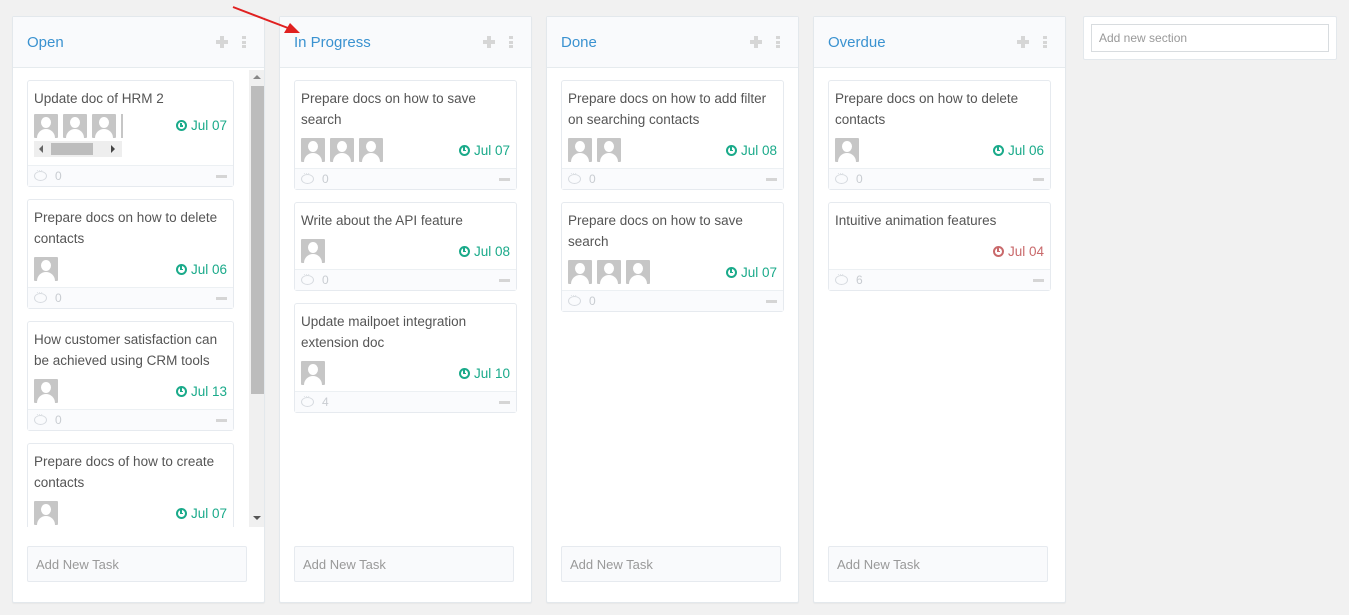 This screenshot has height=615, width=1349. What do you see at coordinates (201, 391) in the screenshot?
I see `due-date: Jul 13` at bounding box center [201, 391].